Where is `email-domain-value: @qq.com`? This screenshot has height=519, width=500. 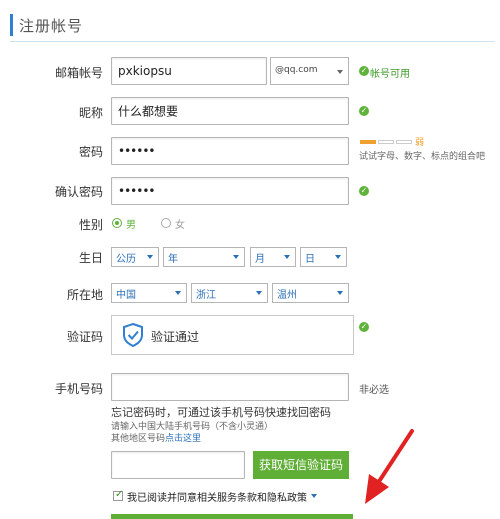 email-domain-value: @qq.com is located at coordinates (296, 70).